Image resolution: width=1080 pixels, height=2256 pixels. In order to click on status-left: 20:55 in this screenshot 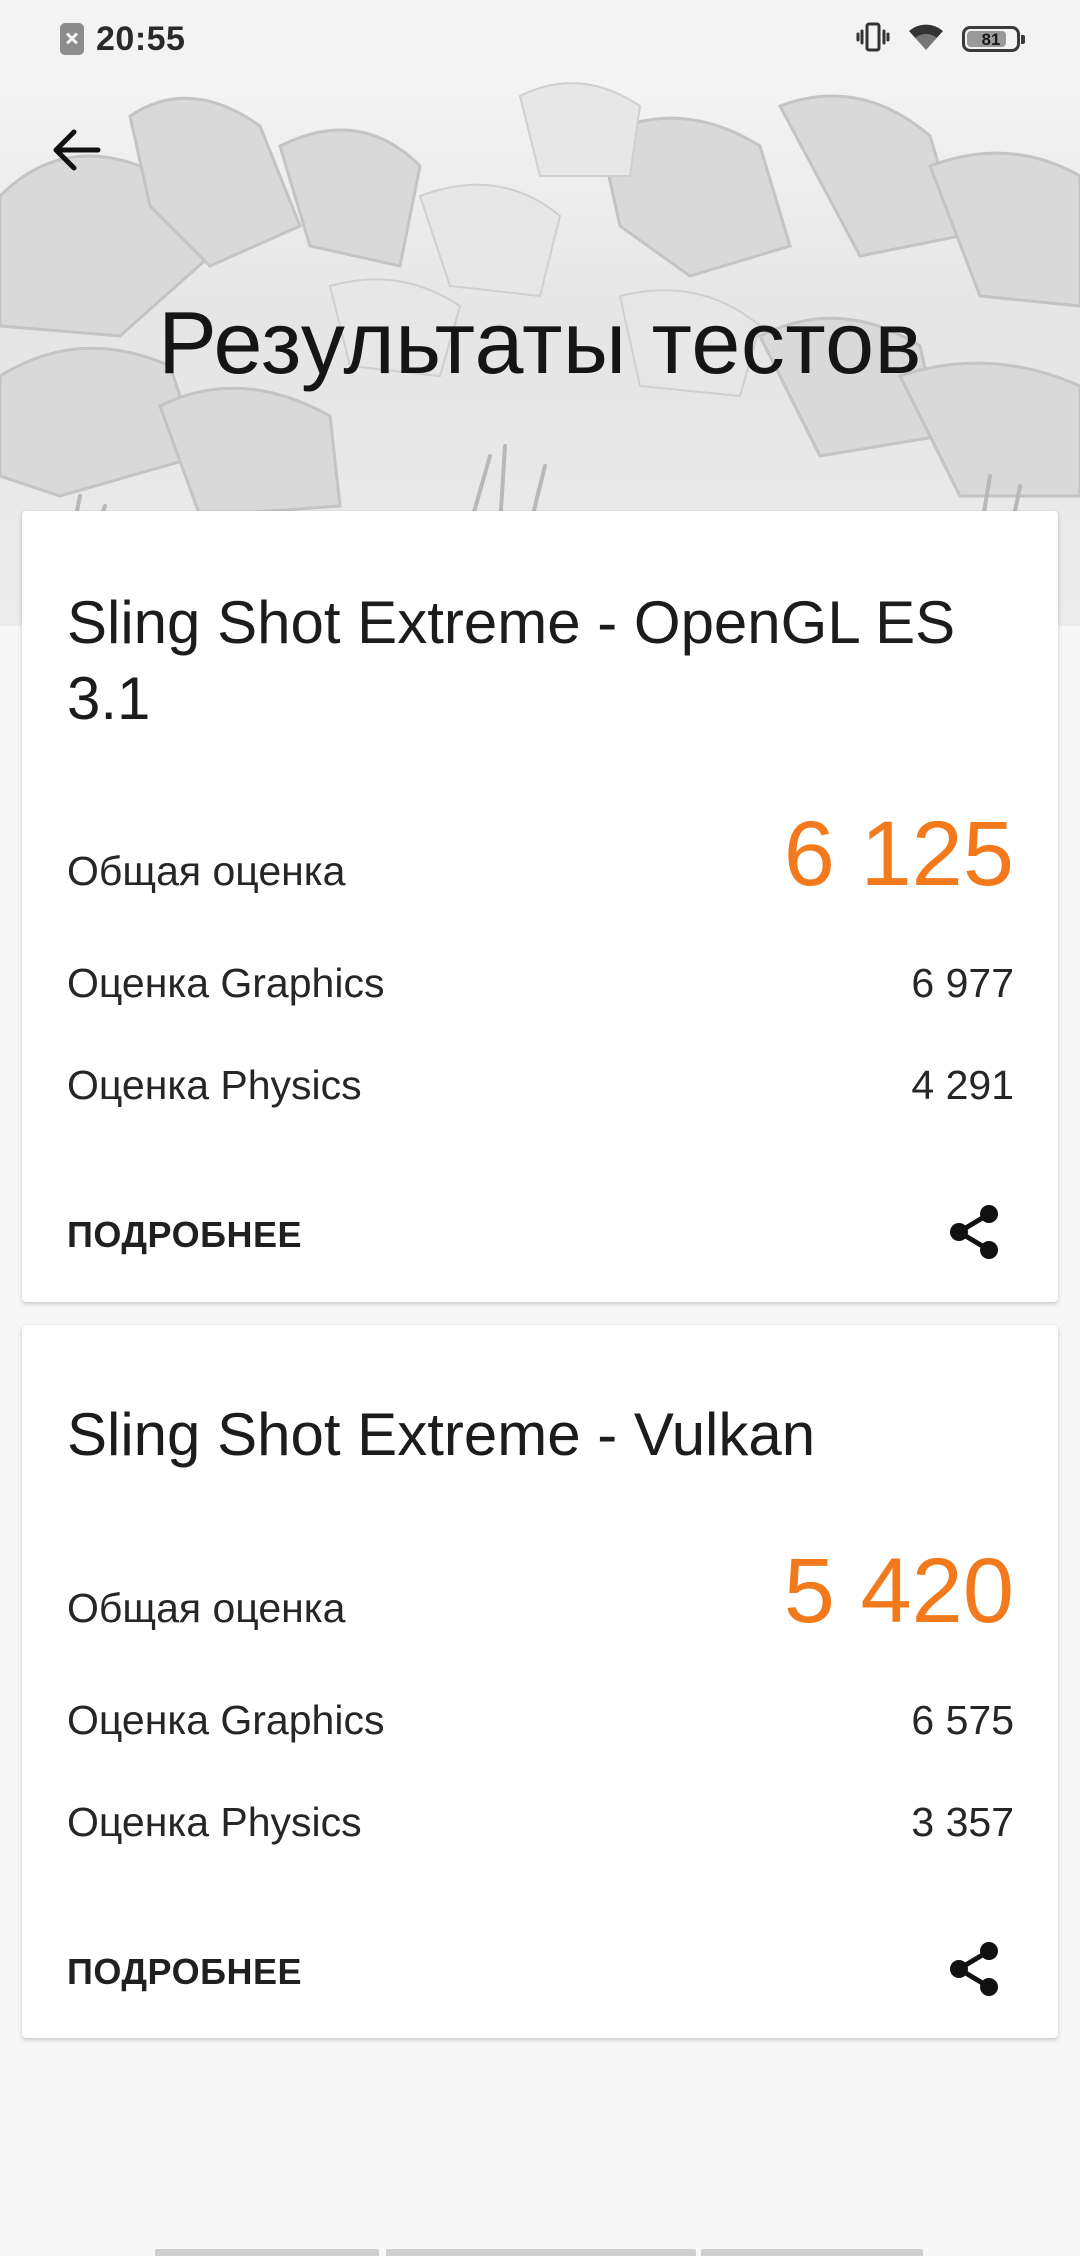, I will do `click(122, 39)`.